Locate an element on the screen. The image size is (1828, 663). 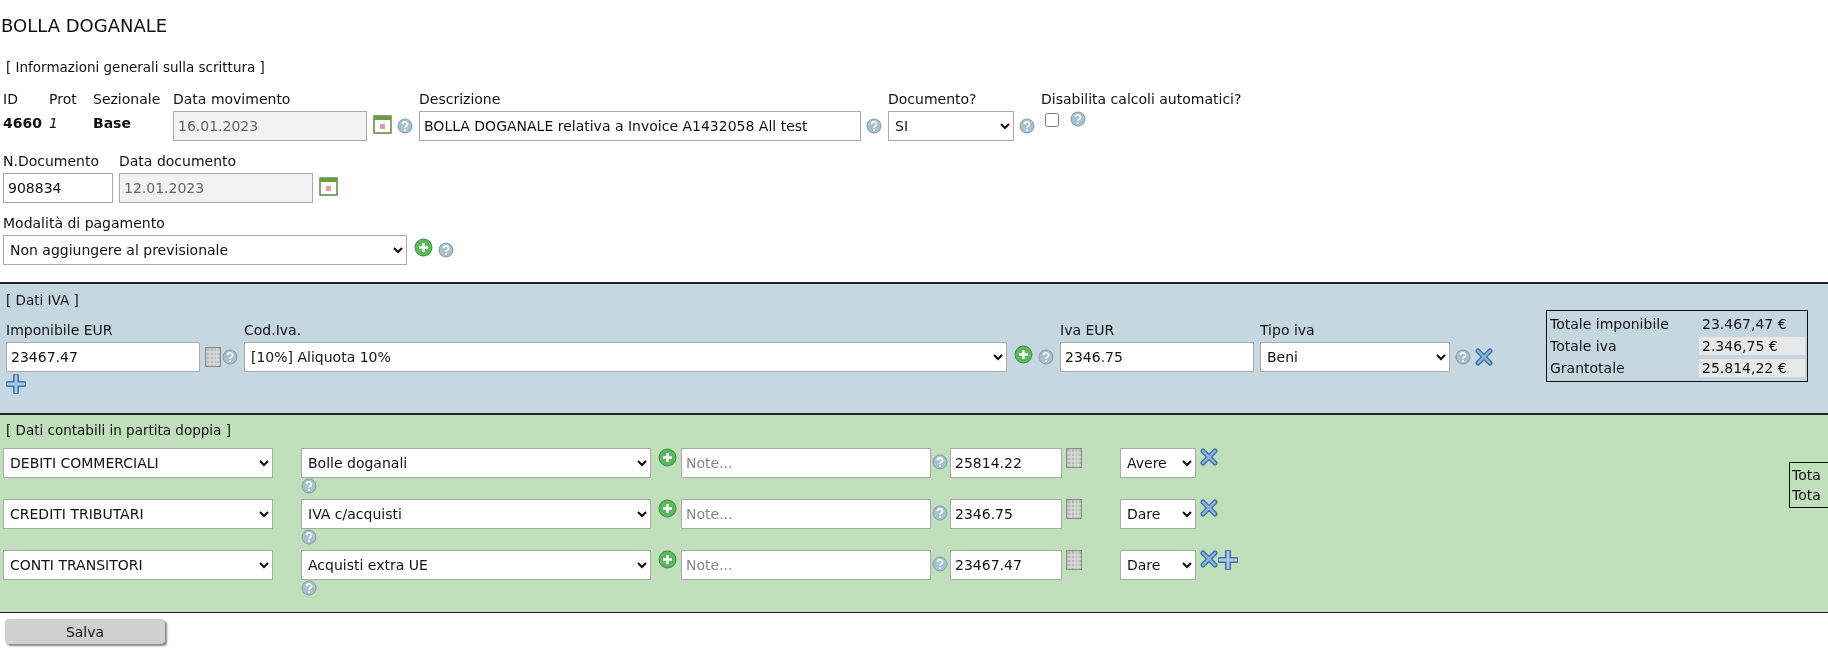
field-label: Descrizione is located at coordinates (460, 100).